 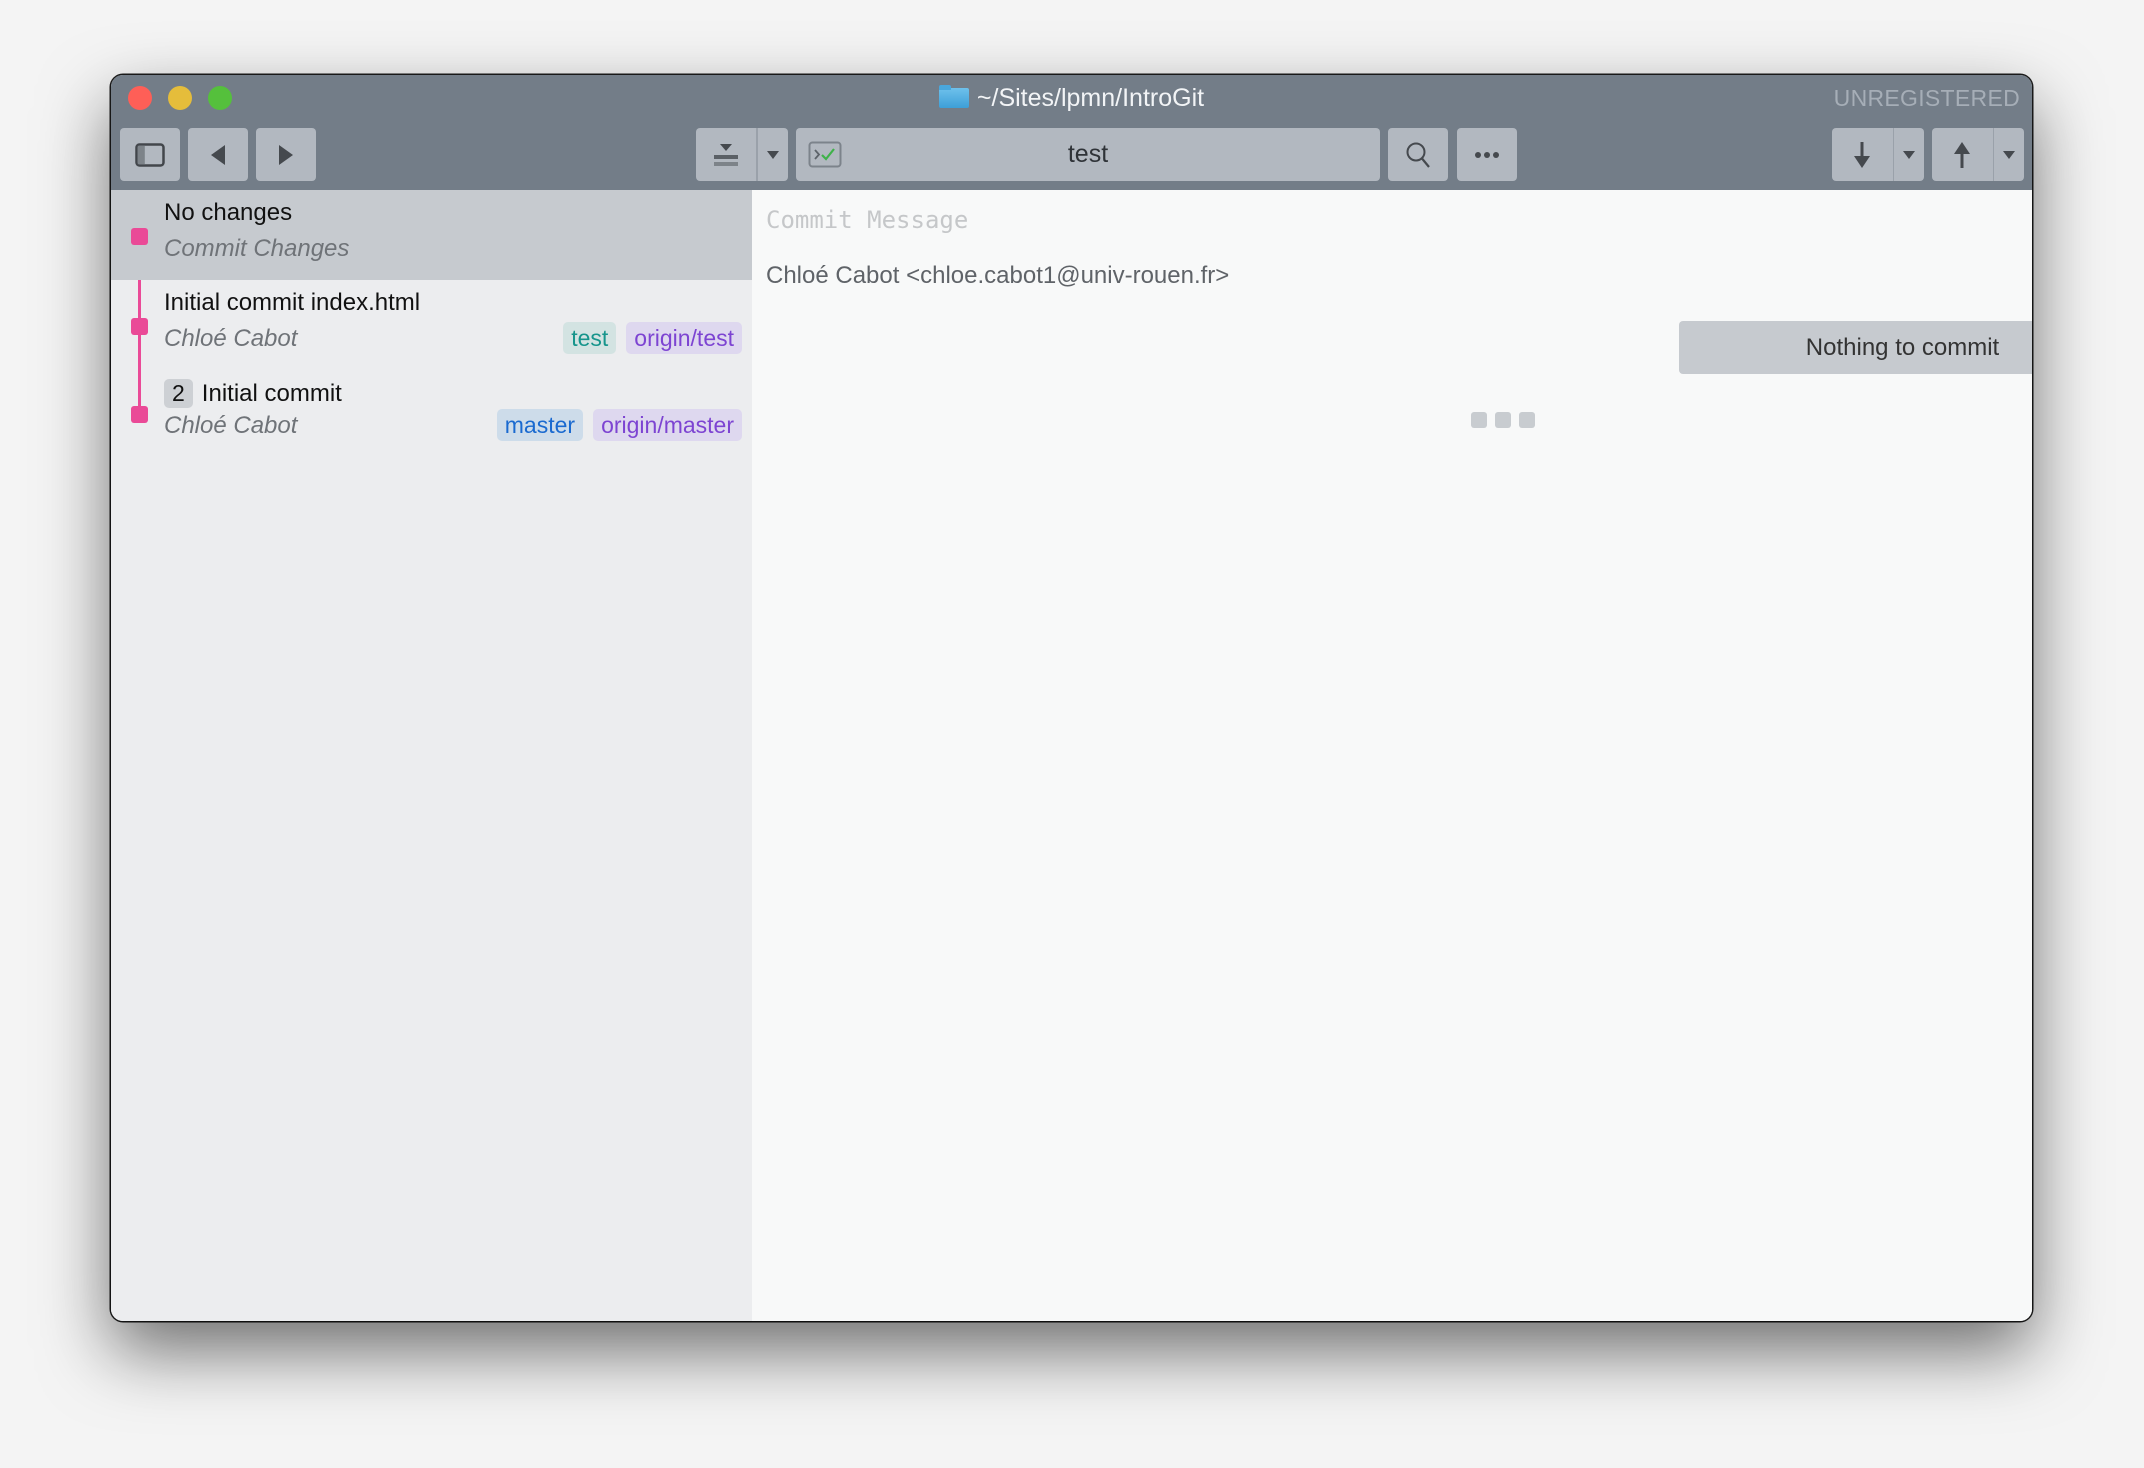 I want to click on sidebar-toggle-icon, so click(x=150, y=154).